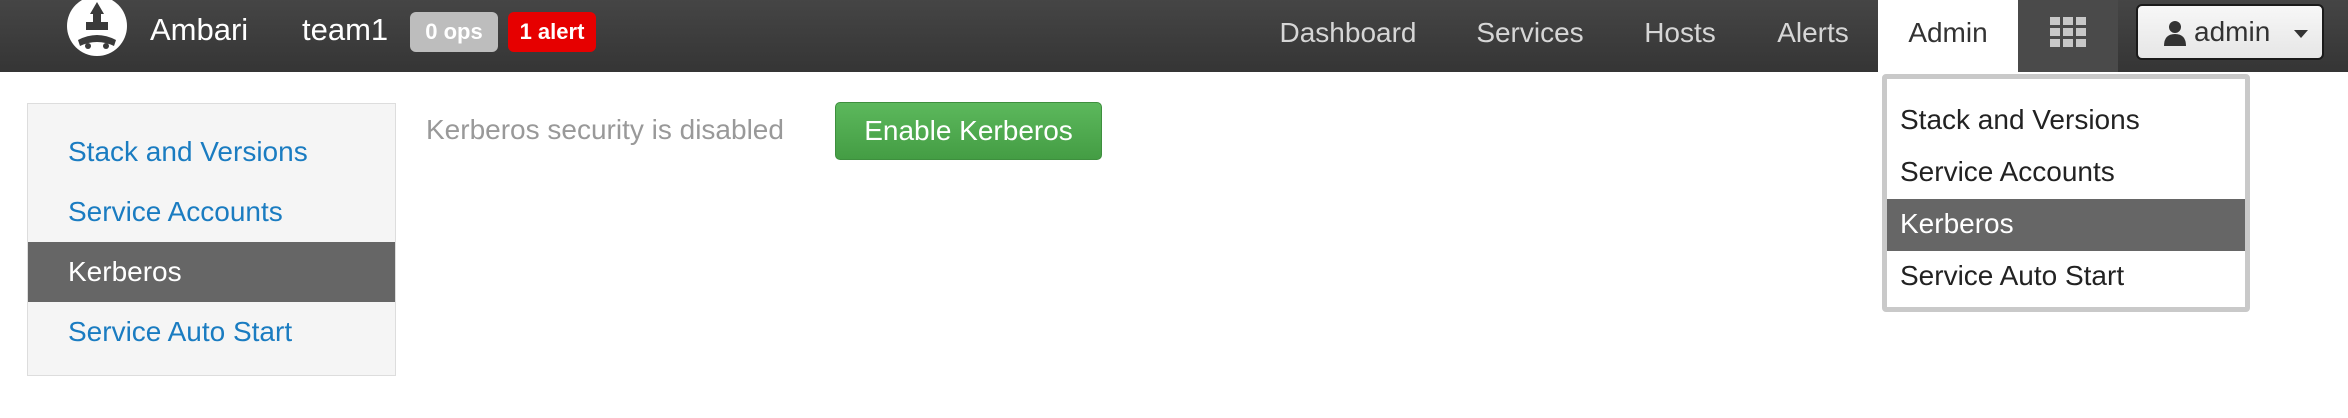 This screenshot has height=418, width=2348. Describe the element at coordinates (211, 152) in the screenshot. I see `sidebar-item-stack-versions: Stack and Versions` at that location.